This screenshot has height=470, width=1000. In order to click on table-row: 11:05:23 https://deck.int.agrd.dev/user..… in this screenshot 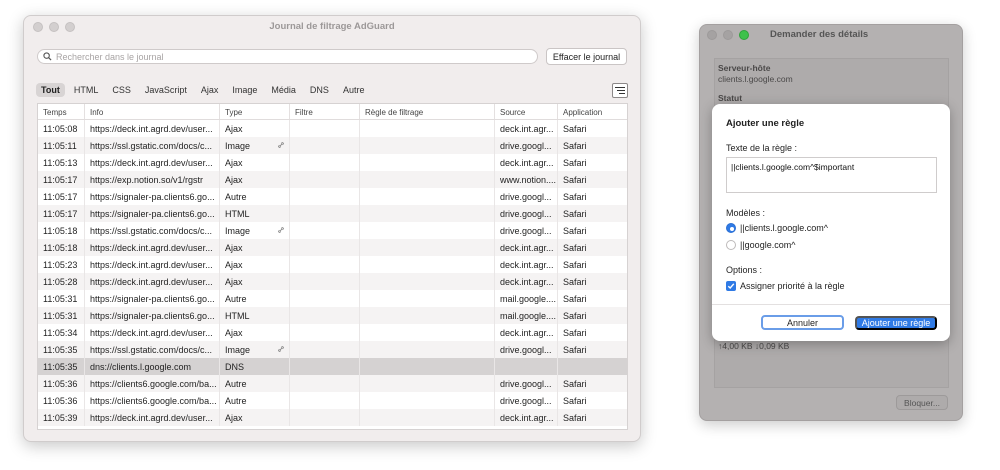, I will do `click(332, 264)`.